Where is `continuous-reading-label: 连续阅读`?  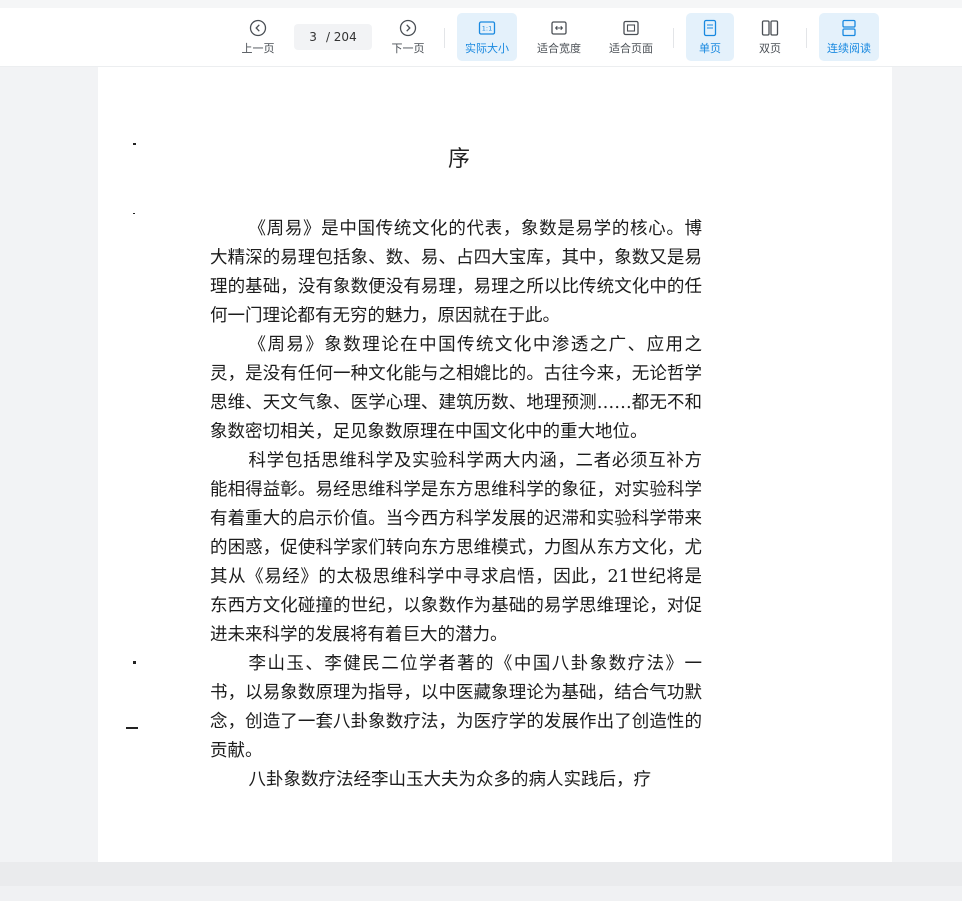
continuous-reading-label: 连续阅读 is located at coordinates (849, 48).